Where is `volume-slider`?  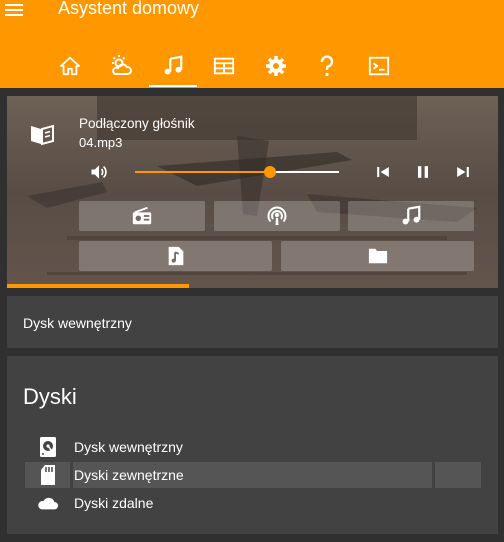 volume-slider is located at coordinates (237, 172).